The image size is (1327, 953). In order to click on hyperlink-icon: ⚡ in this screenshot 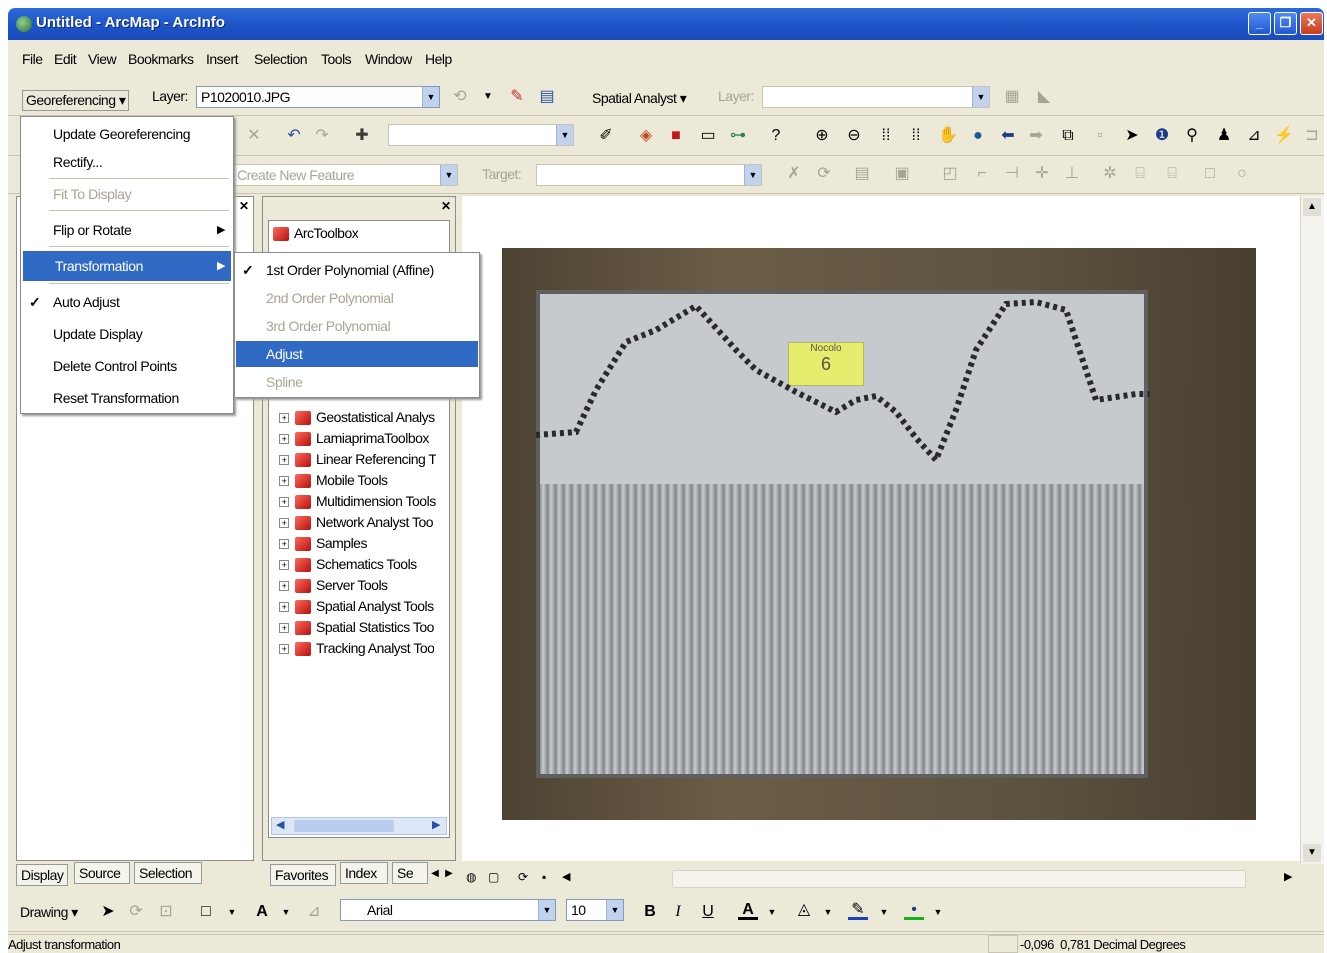, I will do `click(1284, 136)`.